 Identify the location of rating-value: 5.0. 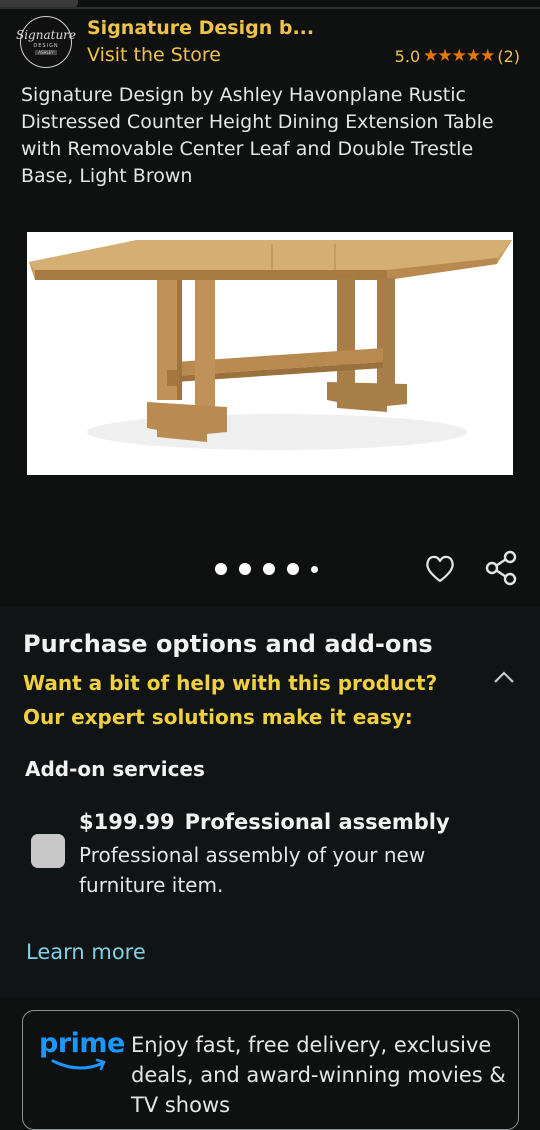
(407, 56).